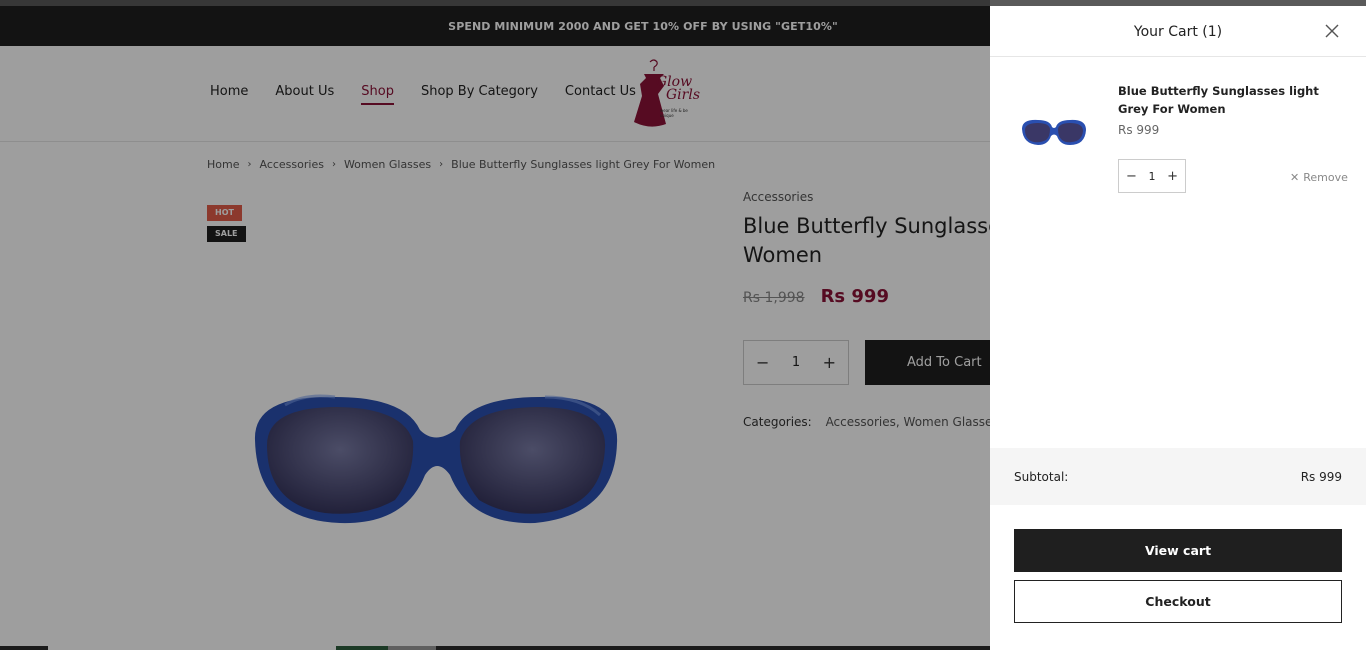 The width and height of the screenshot is (1366, 650). What do you see at coordinates (1325, 177) in the screenshot?
I see `remove-label: Remove` at bounding box center [1325, 177].